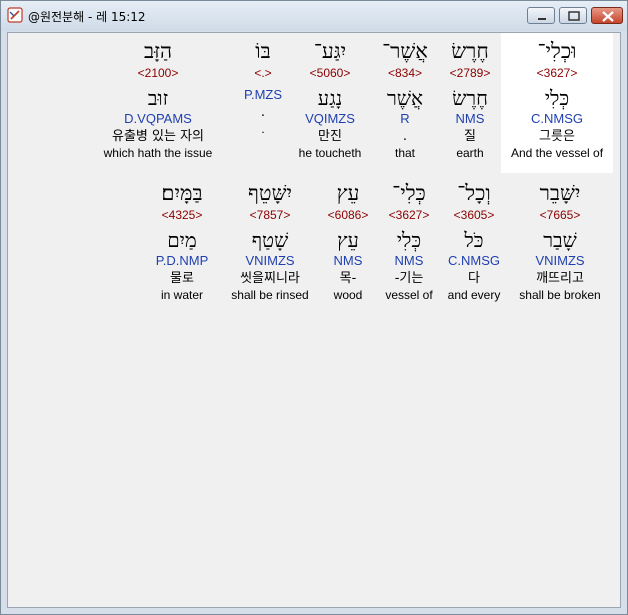 This screenshot has height=615, width=628. What do you see at coordinates (330, 51) in the screenshot?
I see `hebrew-word: יִגַּע־` at bounding box center [330, 51].